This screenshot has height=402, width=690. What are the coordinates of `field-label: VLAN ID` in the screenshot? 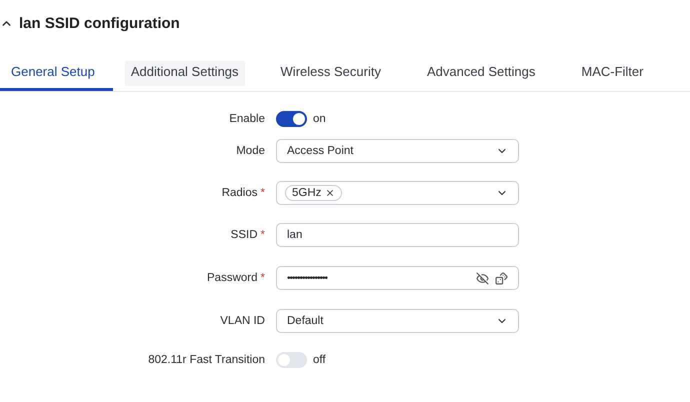 It's located at (242, 321).